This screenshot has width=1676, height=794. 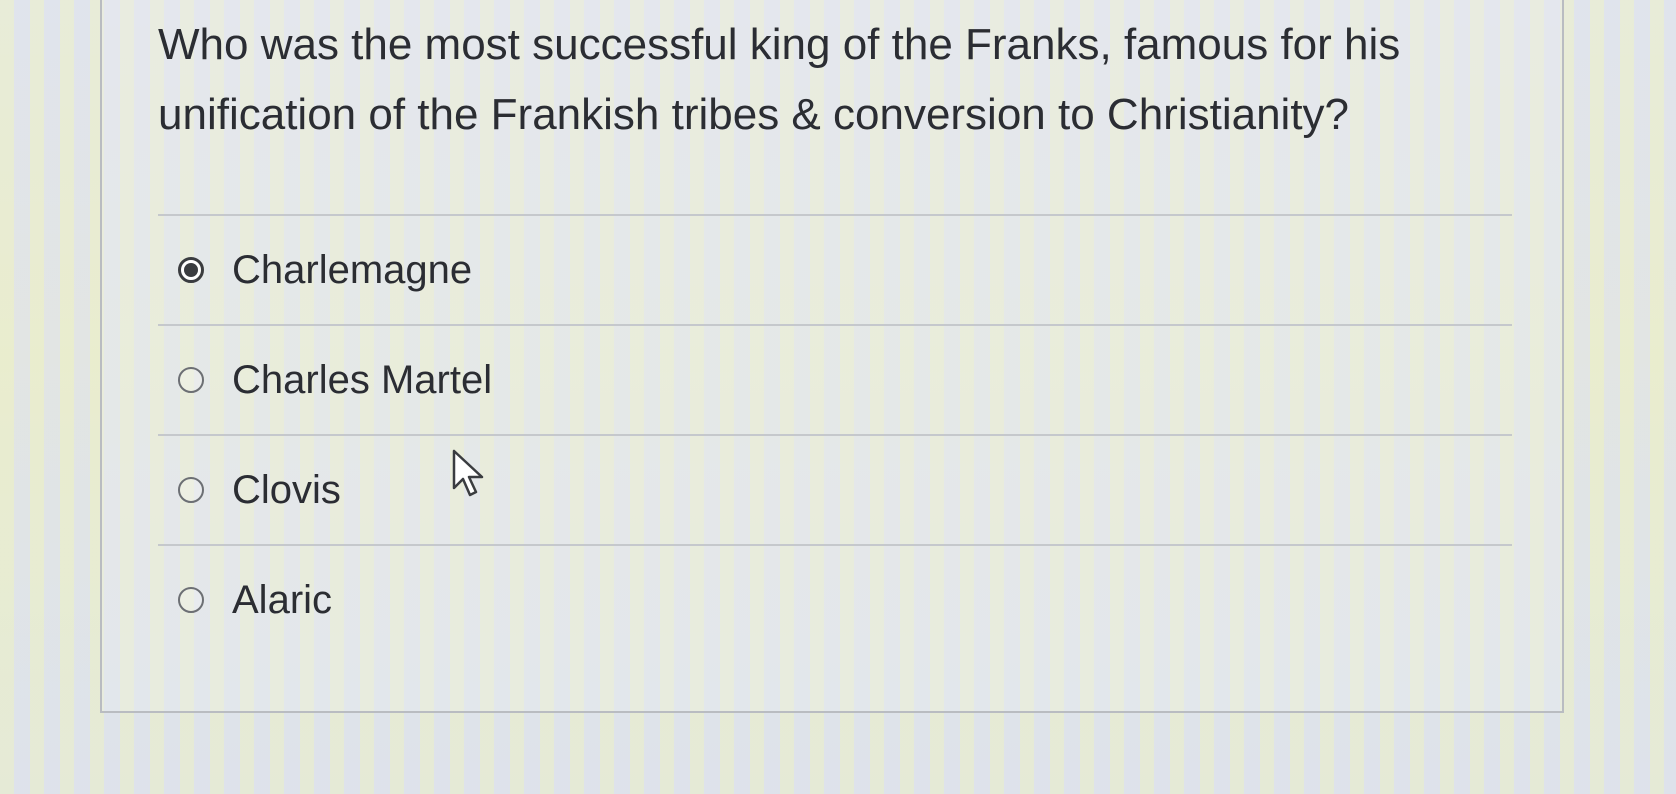 What do you see at coordinates (835, 600) in the screenshot?
I see `answer-option-alaric: Alaric` at bounding box center [835, 600].